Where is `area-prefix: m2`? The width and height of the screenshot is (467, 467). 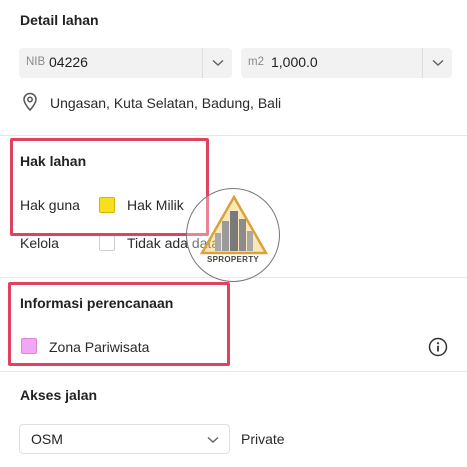
area-prefix: m2 is located at coordinates (256, 62).